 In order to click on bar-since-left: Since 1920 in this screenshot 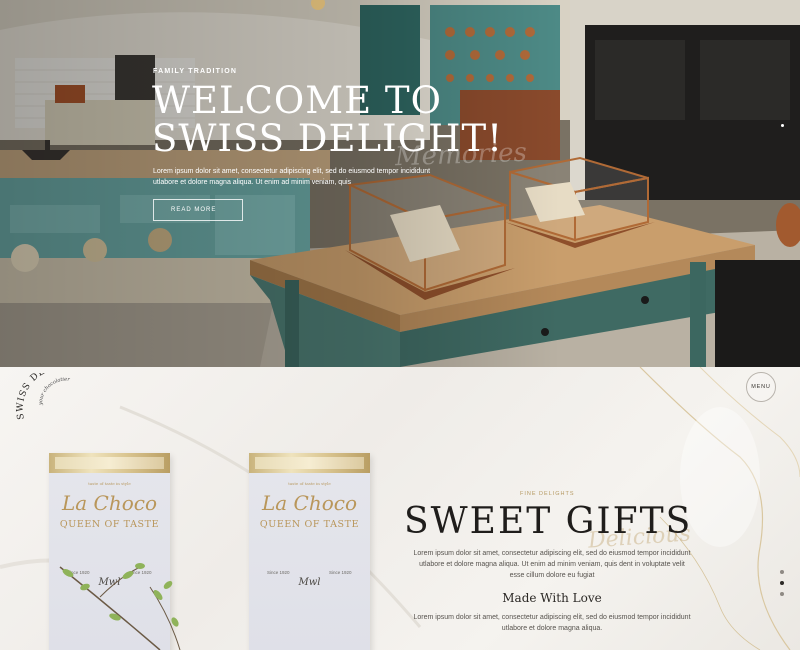, I will do `click(278, 572)`.